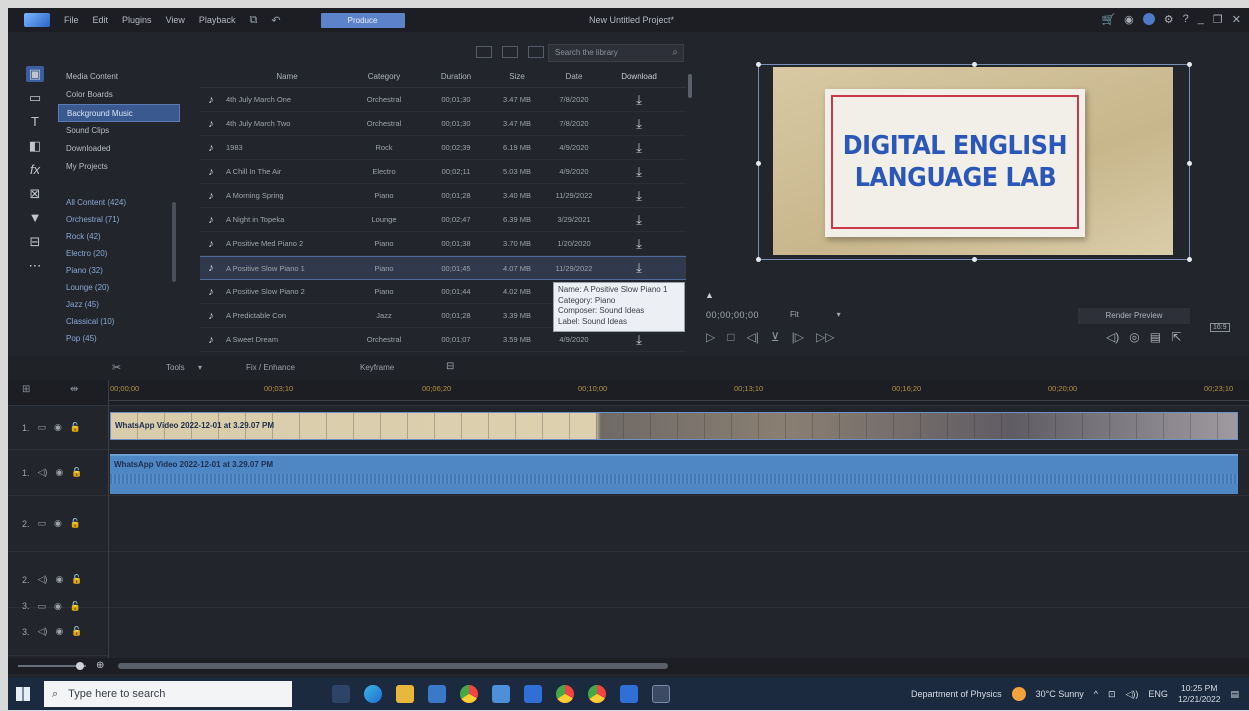 The width and height of the screenshot is (1249, 711). What do you see at coordinates (825, 337) in the screenshot?
I see `fast-forward-icon: ▷▷` at bounding box center [825, 337].